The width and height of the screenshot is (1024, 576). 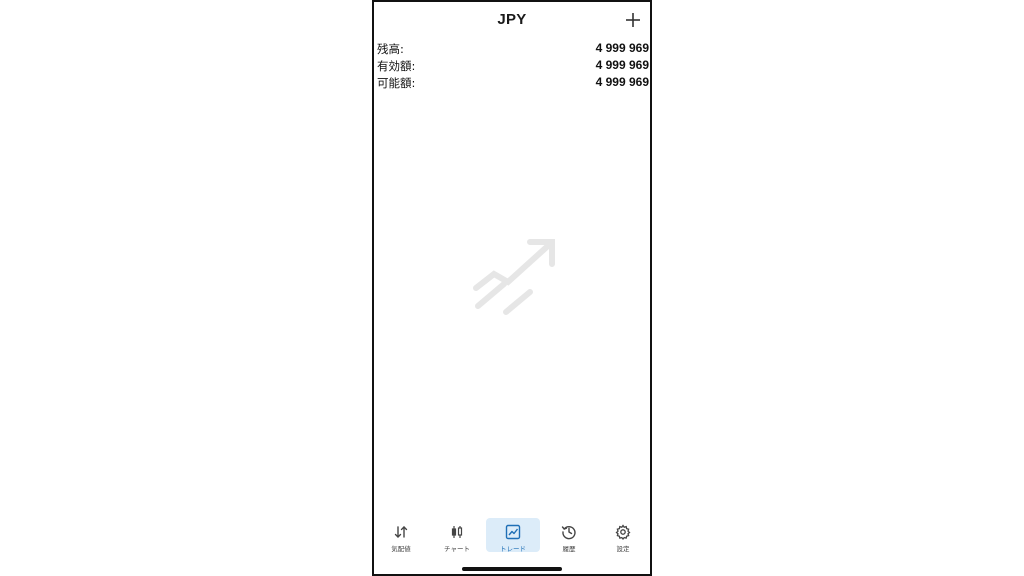 What do you see at coordinates (623, 549) in the screenshot?
I see `tab-settings-label: 設定` at bounding box center [623, 549].